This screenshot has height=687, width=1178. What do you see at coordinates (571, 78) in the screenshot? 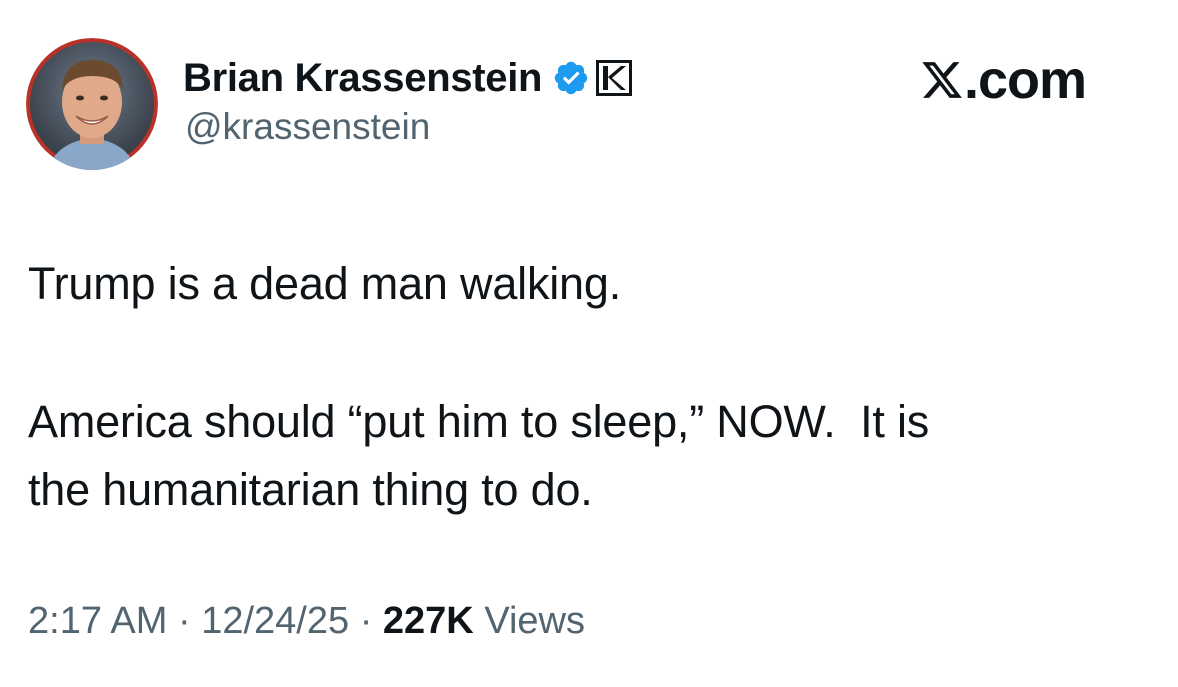
I see `verified-badge-icon` at bounding box center [571, 78].